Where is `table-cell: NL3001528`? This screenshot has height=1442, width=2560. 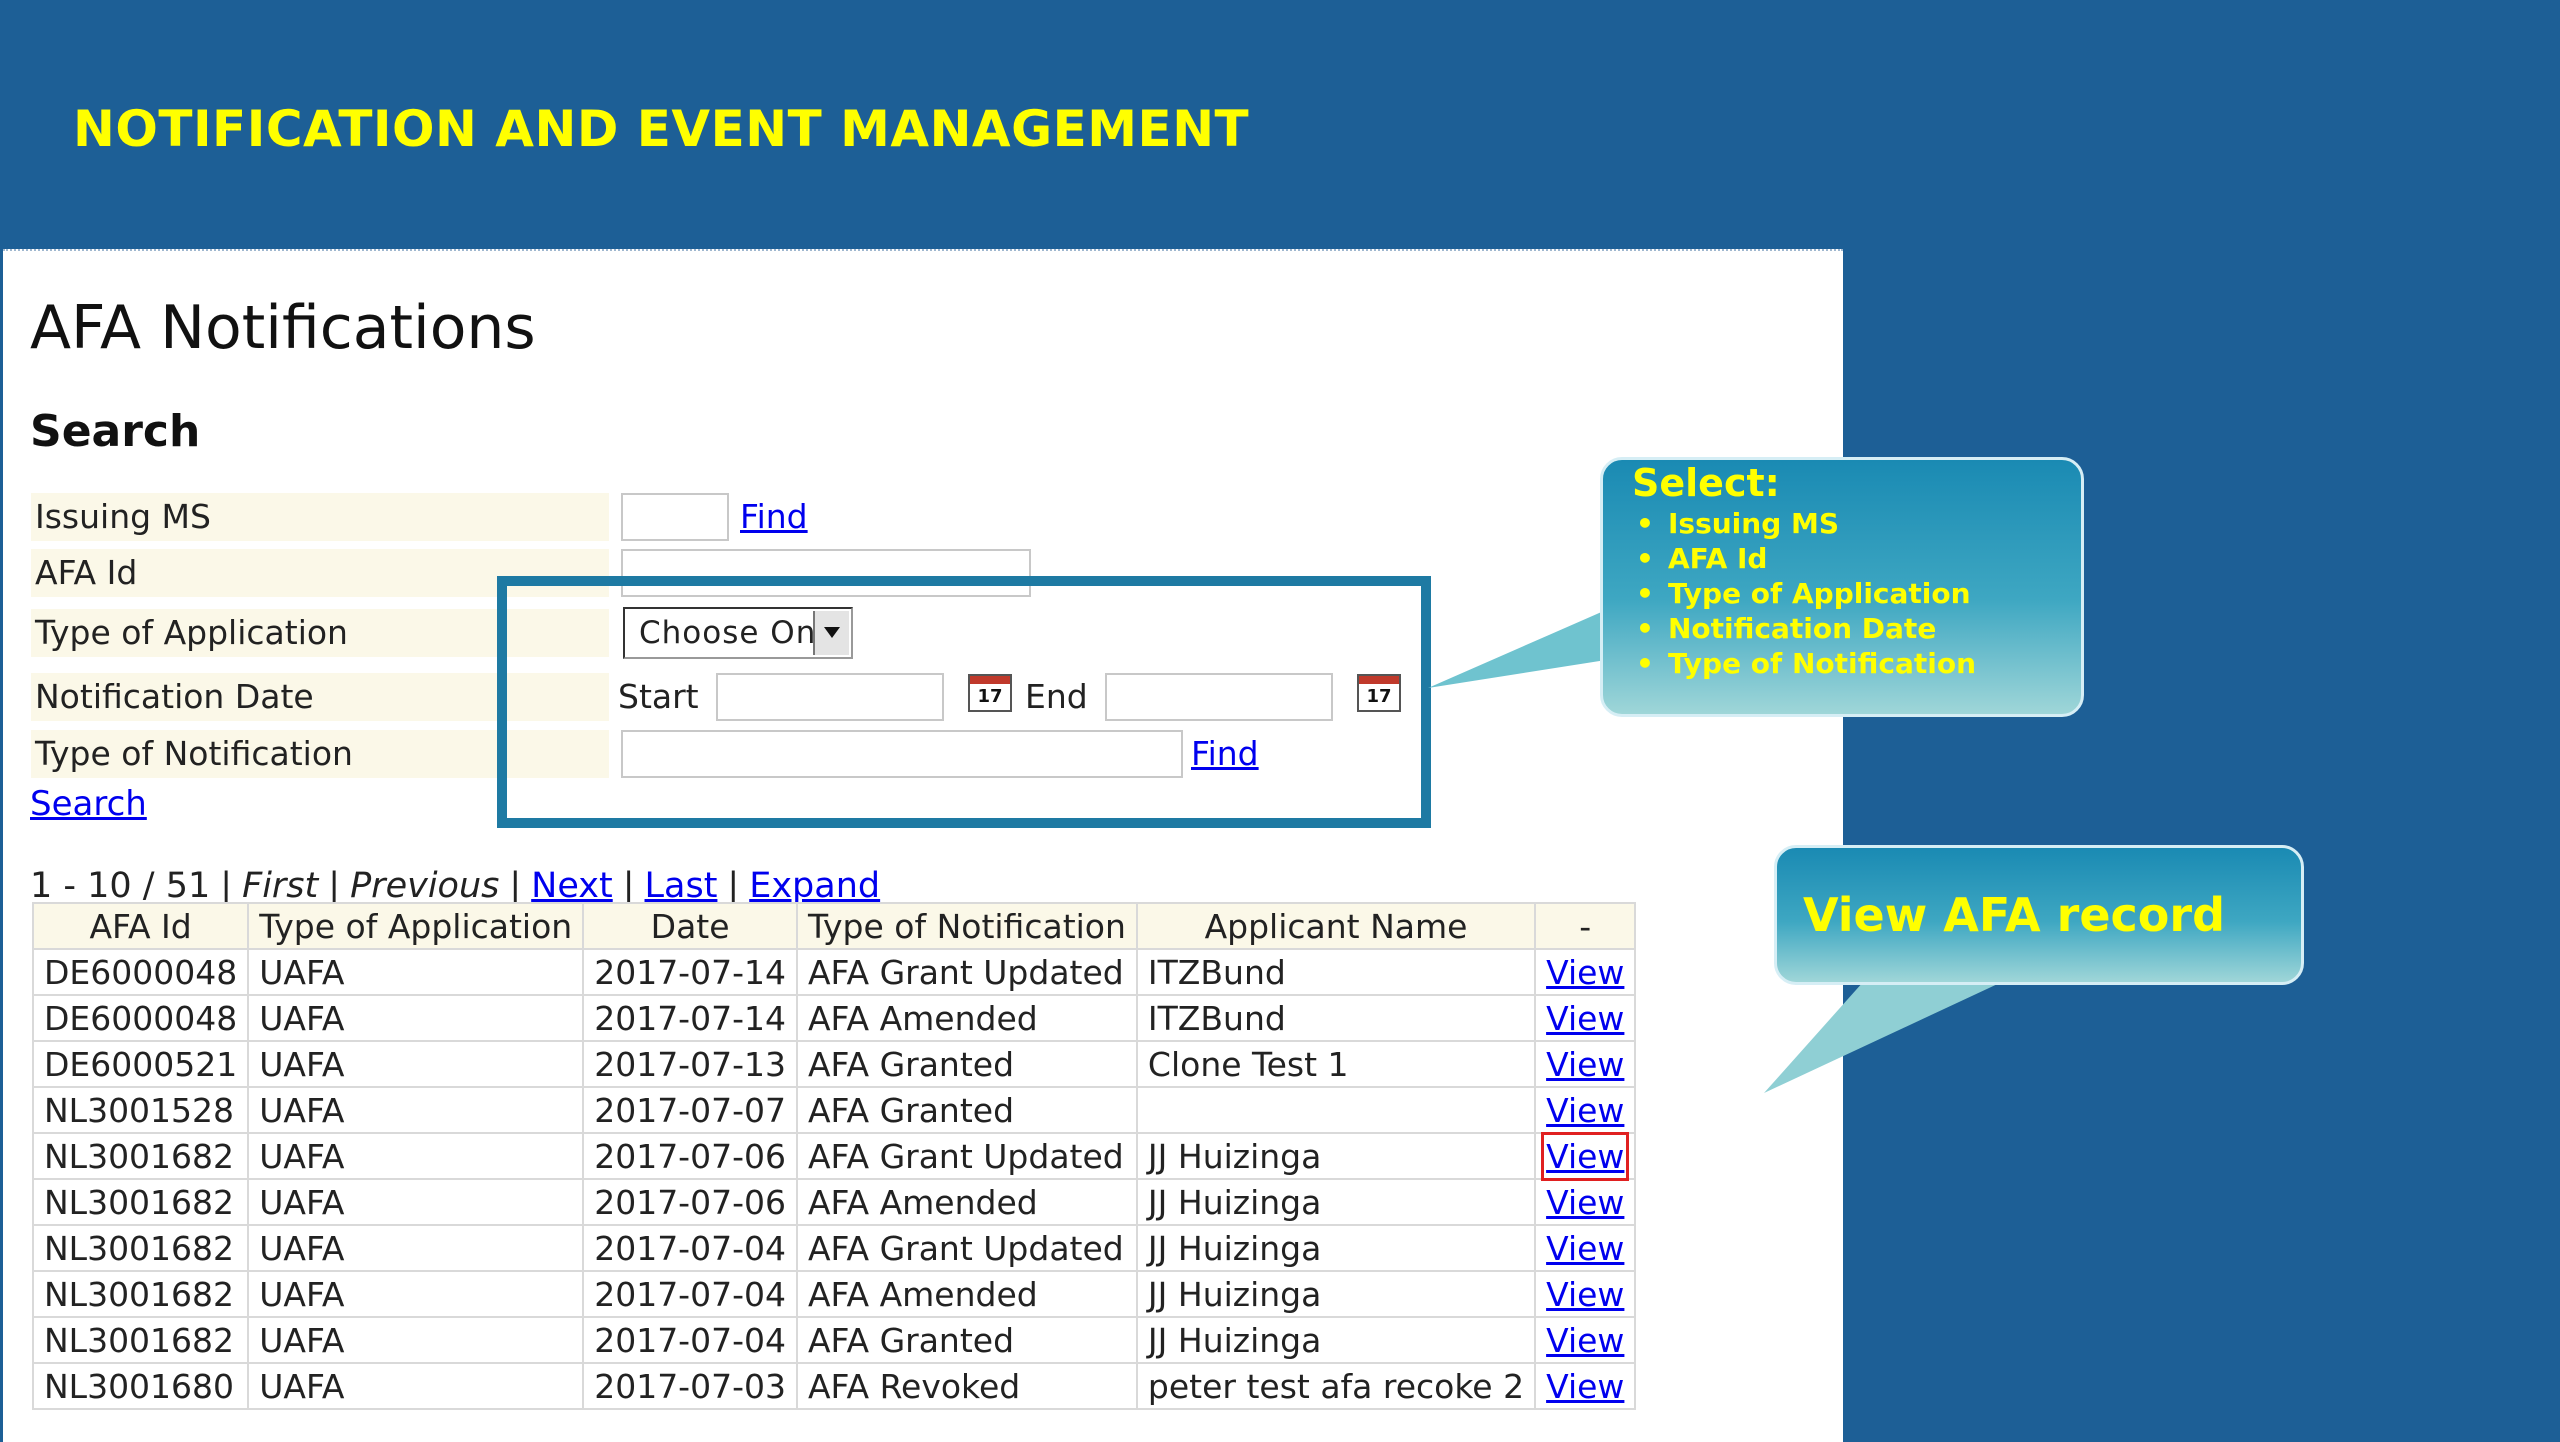 table-cell: NL3001528 is located at coordinates (140, 1110).